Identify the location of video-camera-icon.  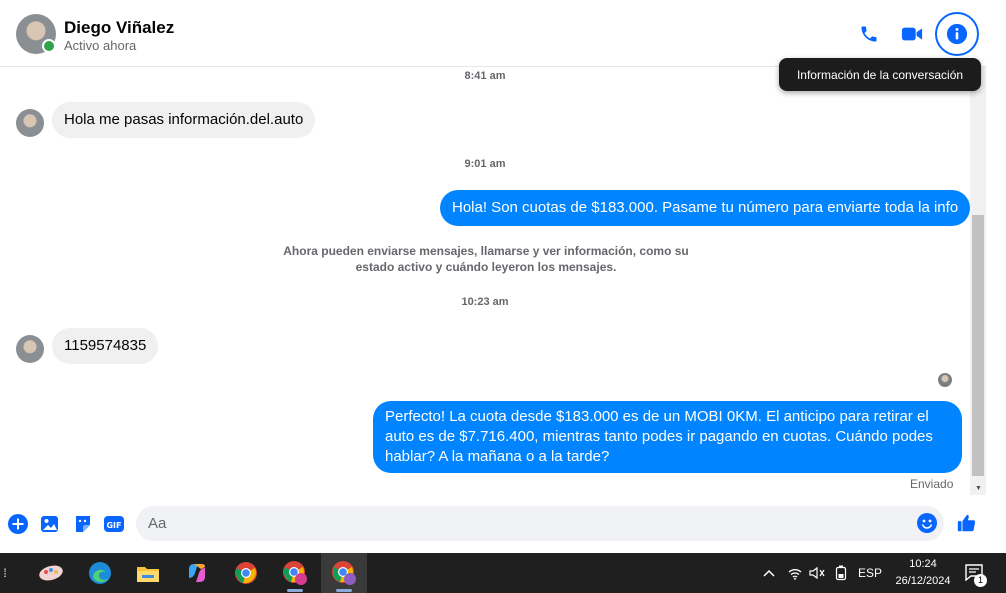
(912, 34).